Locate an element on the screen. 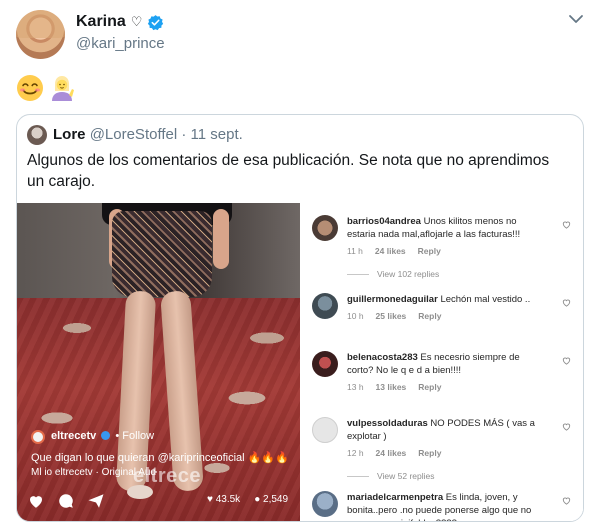 The width and height of the screenshot is (602, 531). comment-user: mariadelcarmenpetra is located at coordinates (395, 497).